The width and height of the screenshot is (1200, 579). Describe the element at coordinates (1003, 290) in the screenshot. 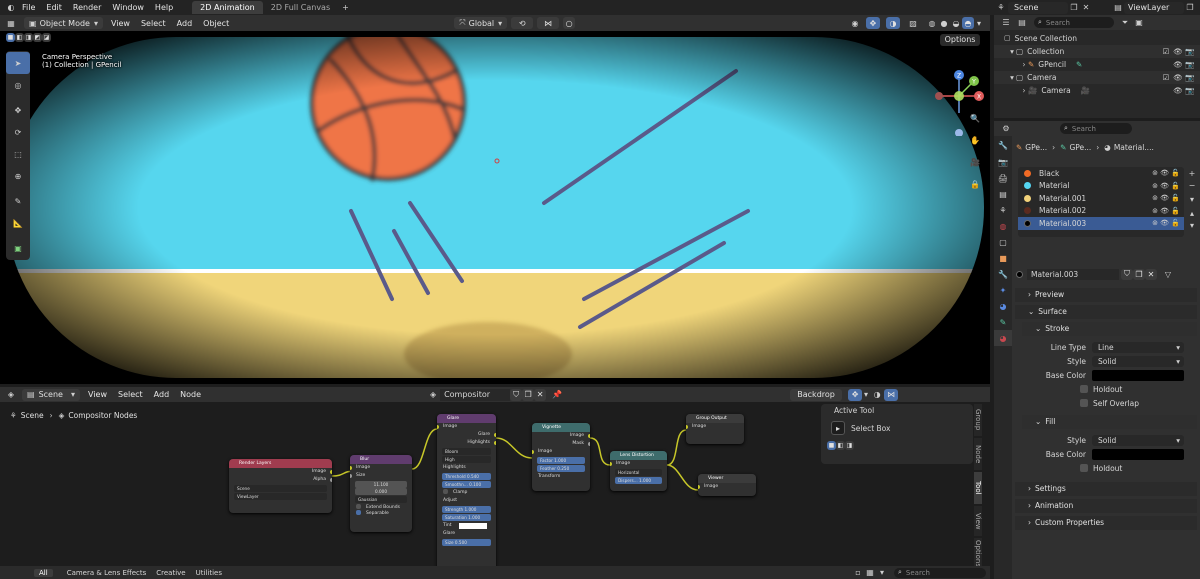

I see `effects-tab-icon: ✦` at that location.